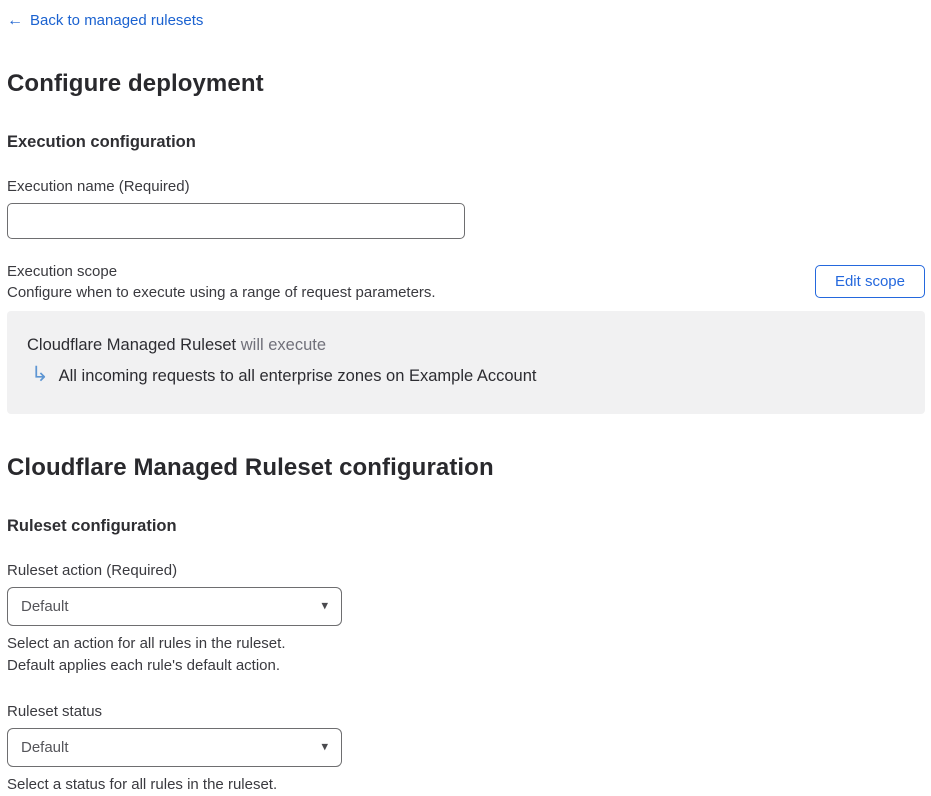 This screenshot has height=796, width=931. I want to click on ruleset-status-selected-value: Default, so click(45, 747).